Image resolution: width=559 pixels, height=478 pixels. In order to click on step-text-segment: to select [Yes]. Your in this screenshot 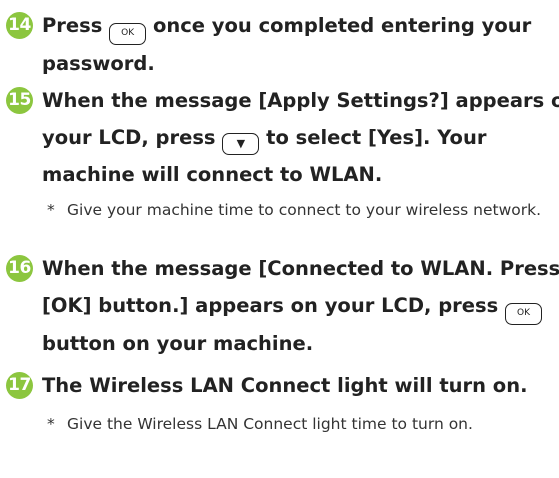, I will do `click(376, 137)`.